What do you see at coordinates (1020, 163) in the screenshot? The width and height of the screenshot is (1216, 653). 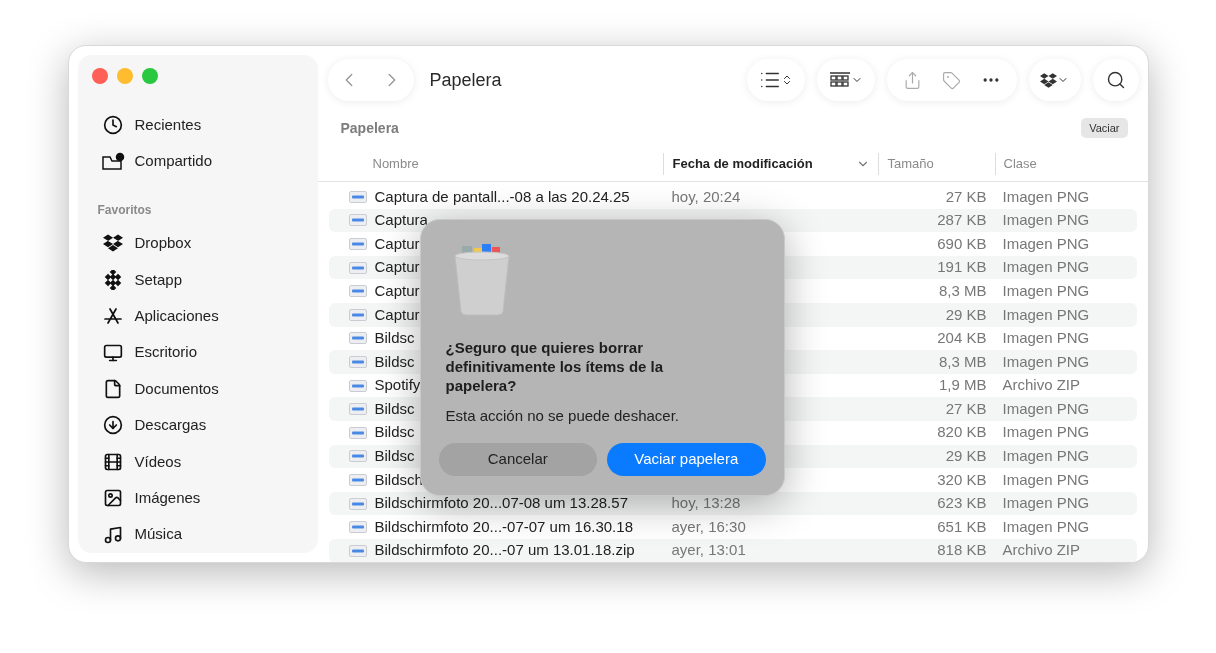 I see `column-header: Clase` at bounding box center [1020, 163].